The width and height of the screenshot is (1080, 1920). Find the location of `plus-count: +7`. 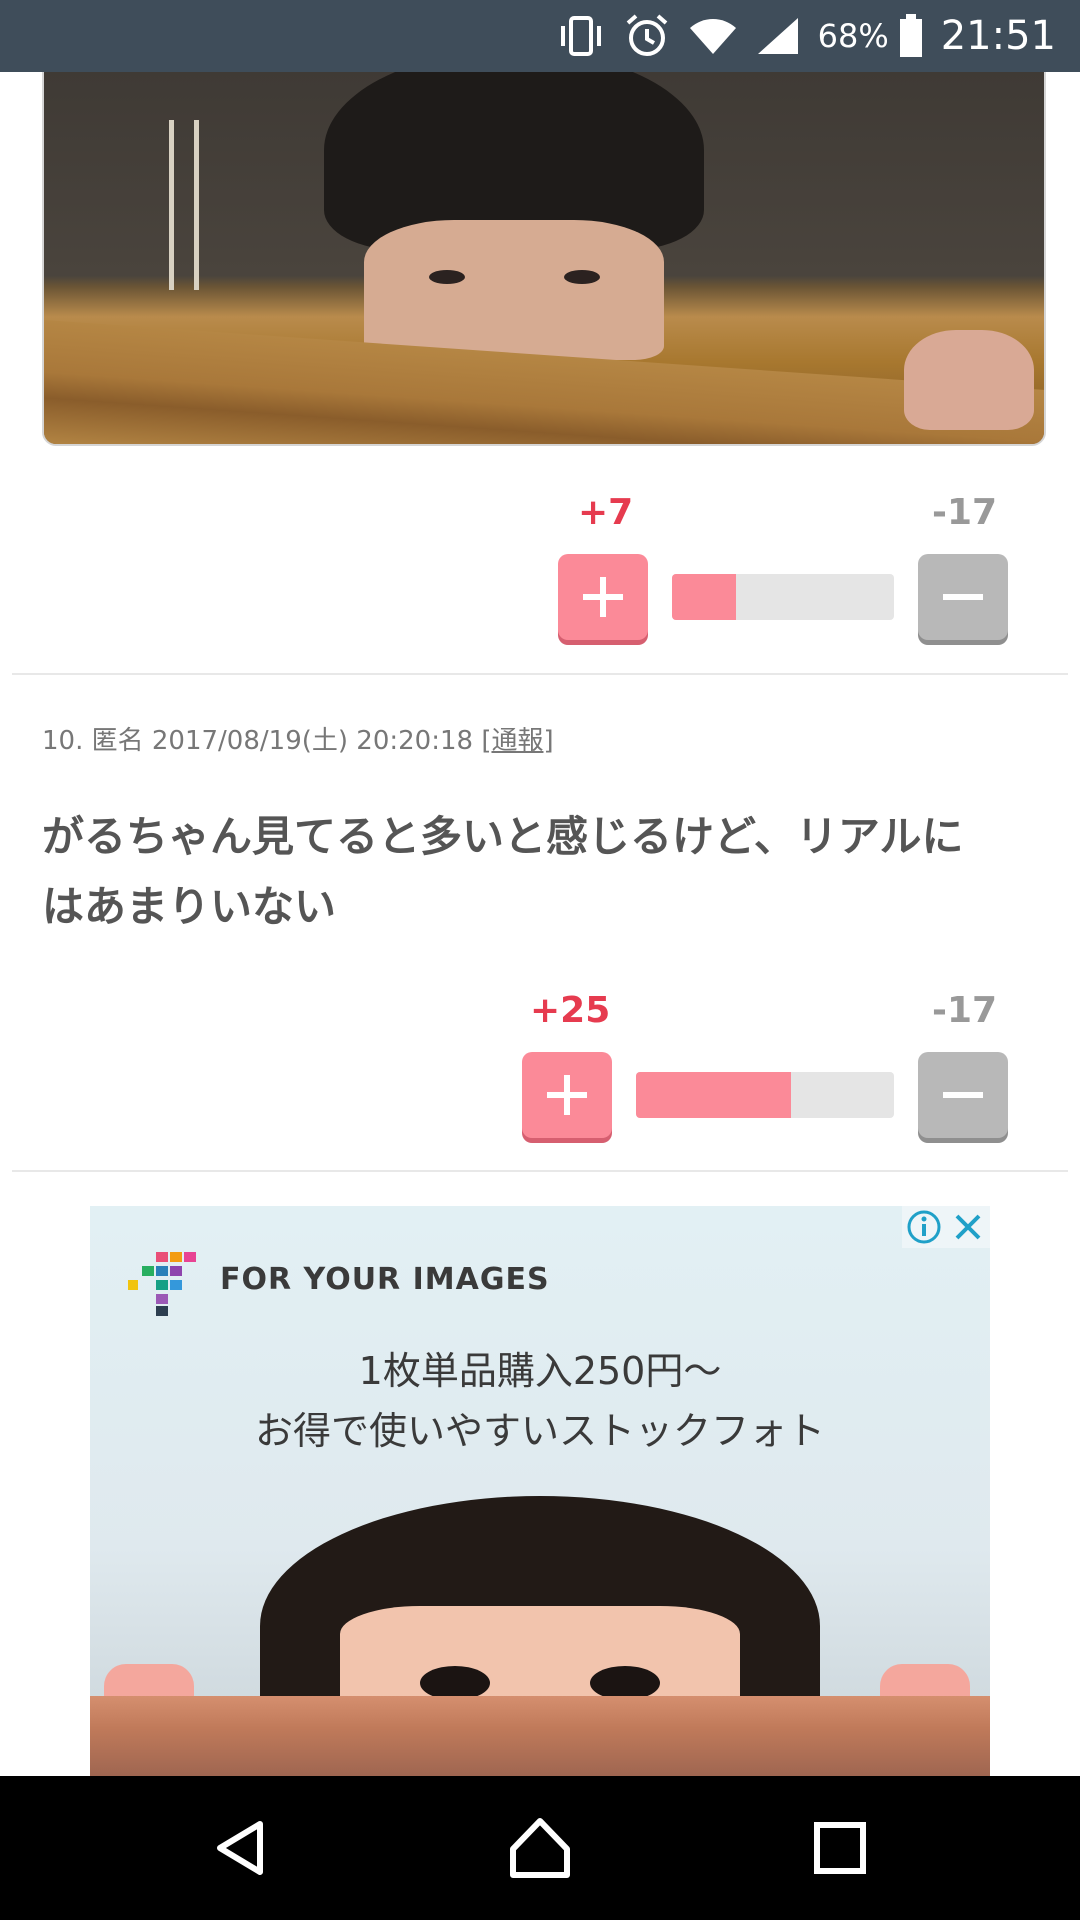

plus-count: +7 is located at coordinates (606, 512).